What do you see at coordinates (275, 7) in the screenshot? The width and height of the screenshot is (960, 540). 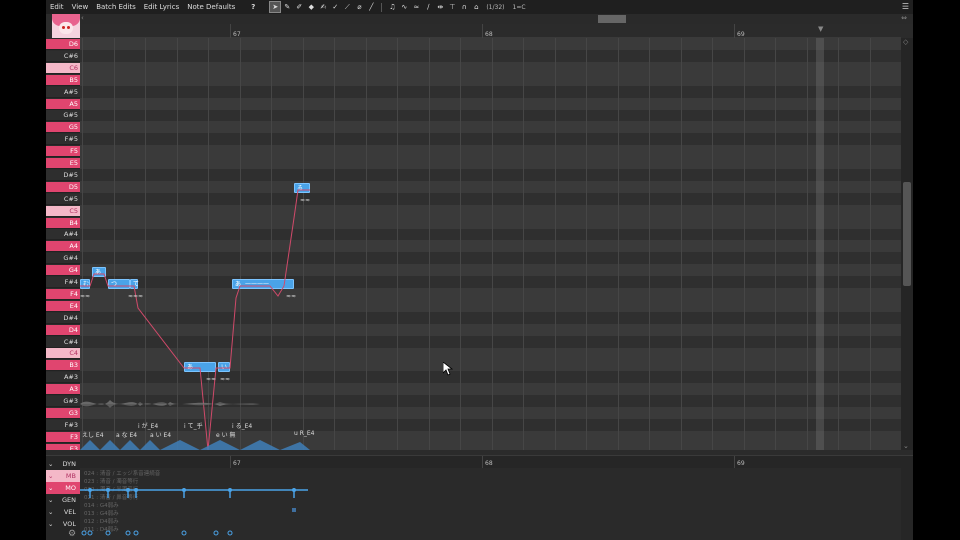 I see `pointer-tool-icon: ➤` at bounding box center [275, 7].